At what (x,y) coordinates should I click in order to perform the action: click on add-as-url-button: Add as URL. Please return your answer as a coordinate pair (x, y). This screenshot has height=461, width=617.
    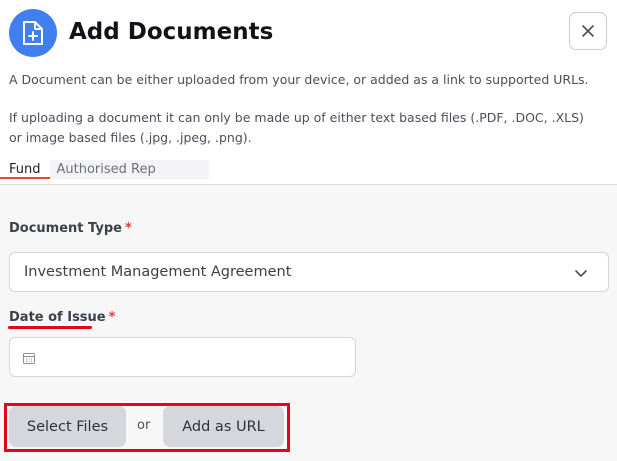
    Looking at the image, I should click on (223, 426).